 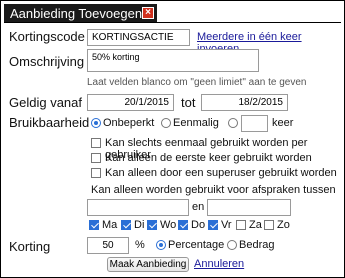 I want to click on first-time-only-checkbox, so click(x=96, y=158).